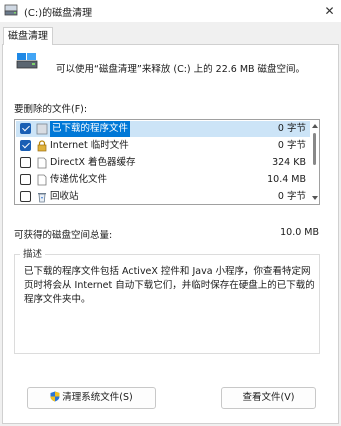 This screenshot has width=341, height=426. I want to click on list-item: 回收站 0 字节, so click(163, 196).